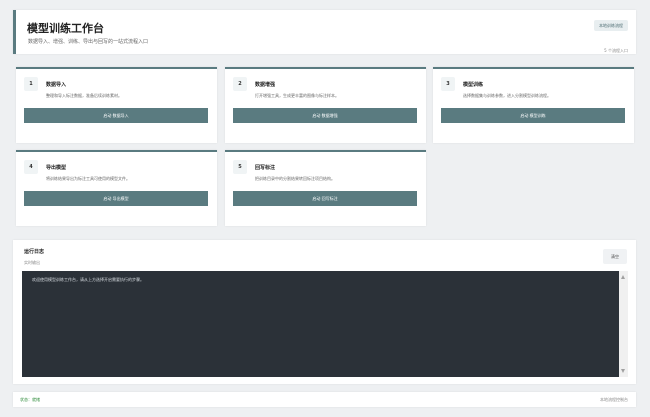 This screenshot has width=650, height=417. Describe the element at coordinates (31, 167) in the screenshot. I see `step-number: 4` at that location.